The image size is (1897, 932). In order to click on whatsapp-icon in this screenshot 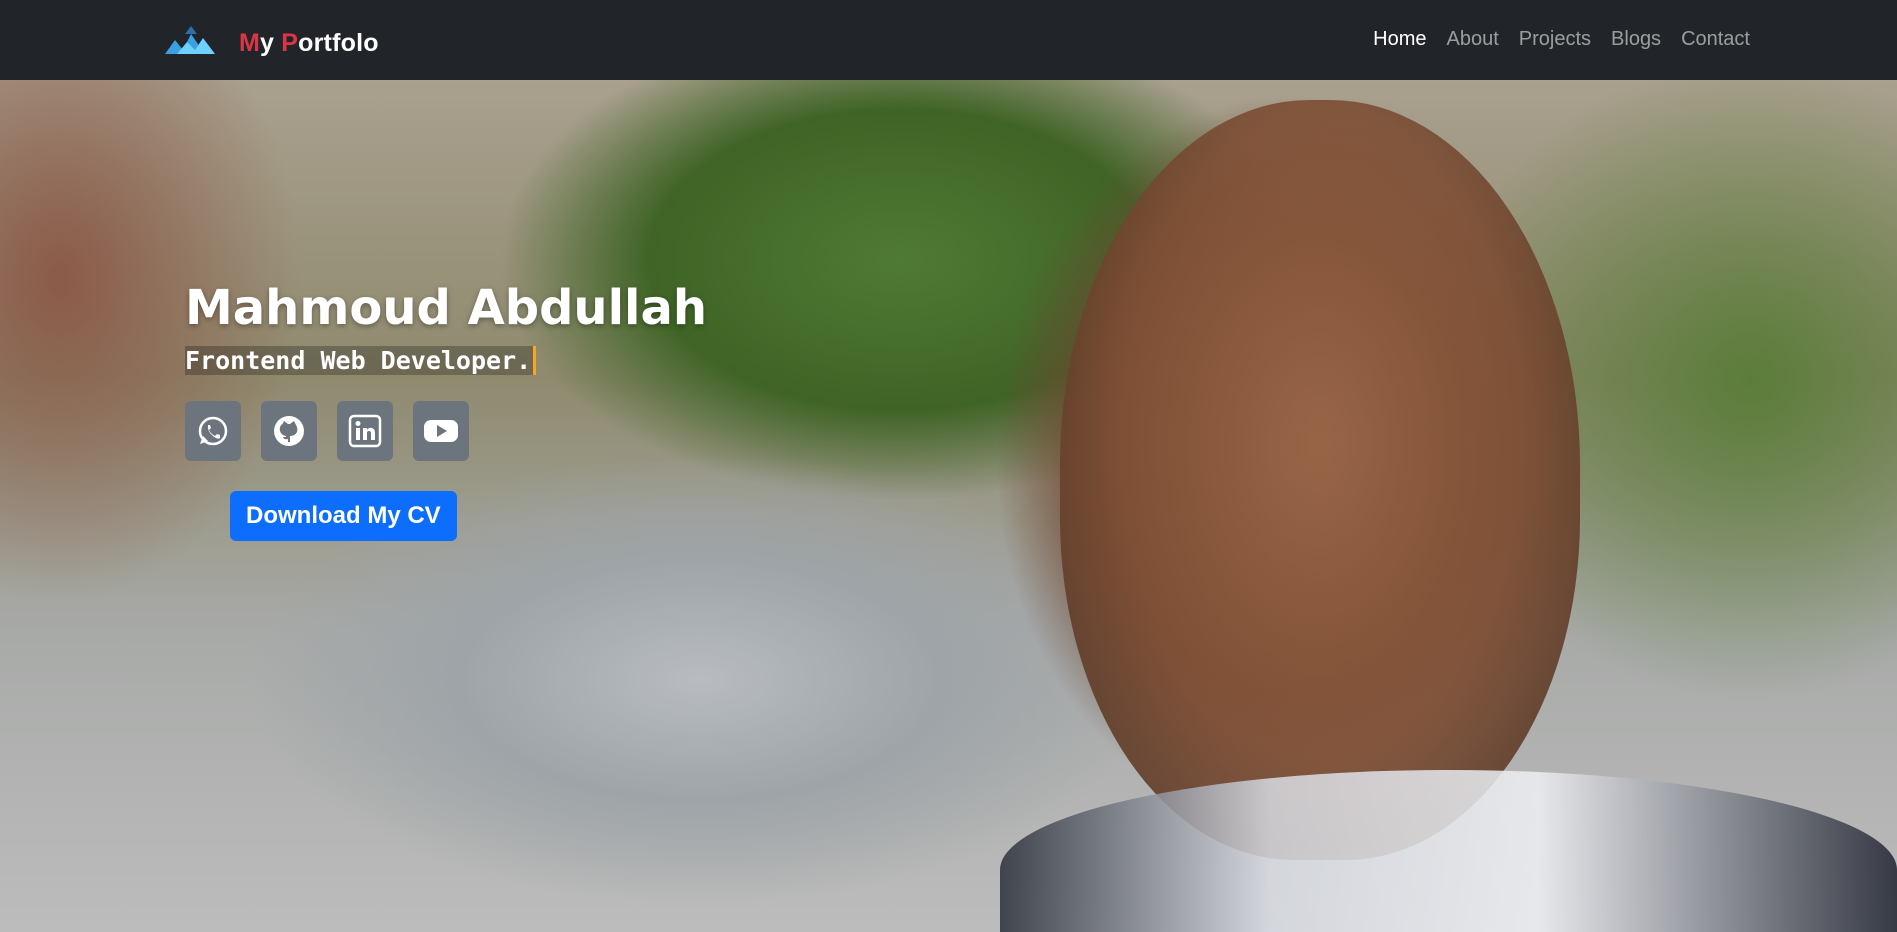, I will do `click(213, 431)`.